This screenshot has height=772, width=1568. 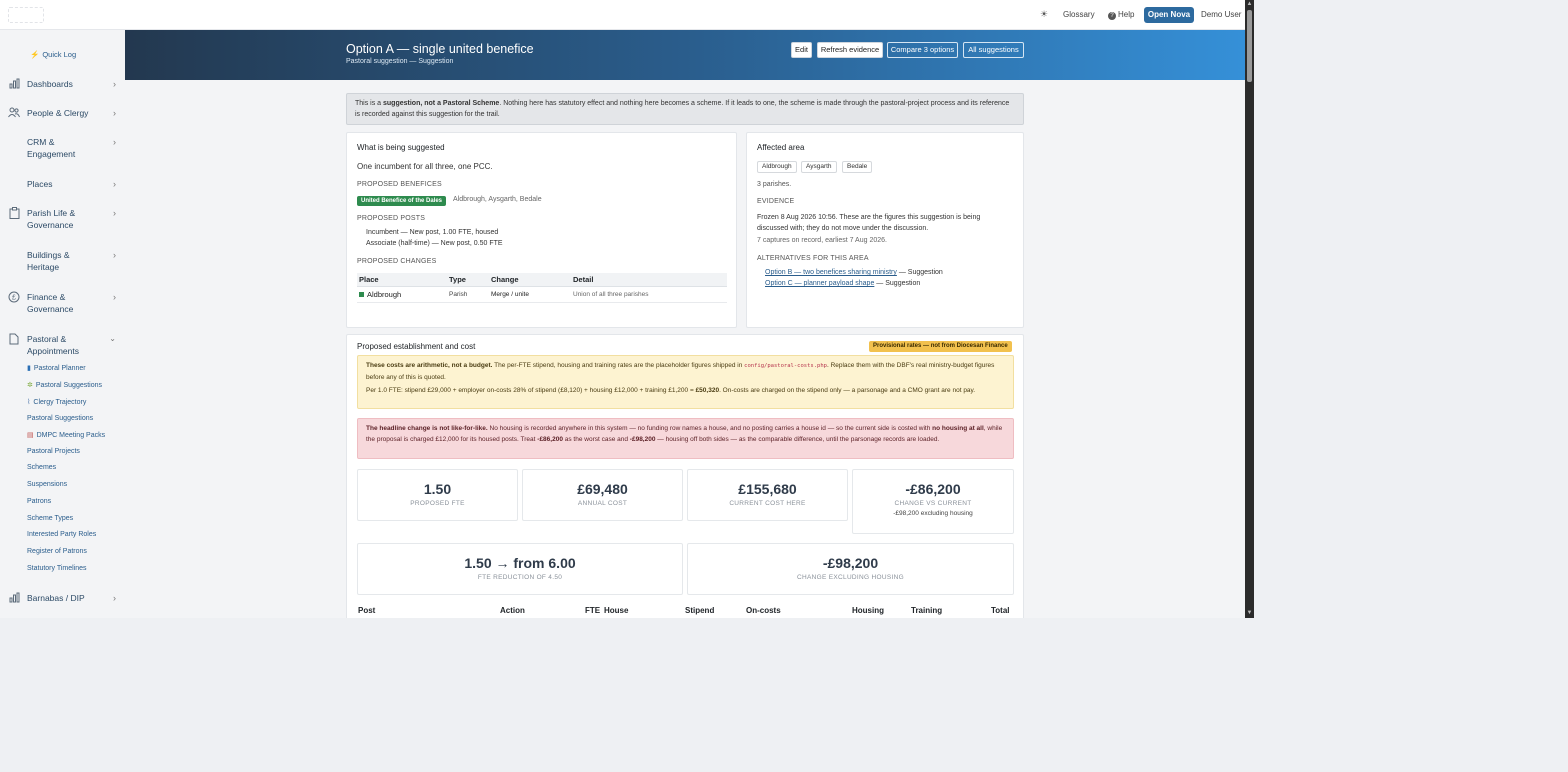 What do you see at coordinates (53, 54) in the screenshot?
I see `quick-log-link: ⚡ Quick Log` at bounding box center [53, 54].